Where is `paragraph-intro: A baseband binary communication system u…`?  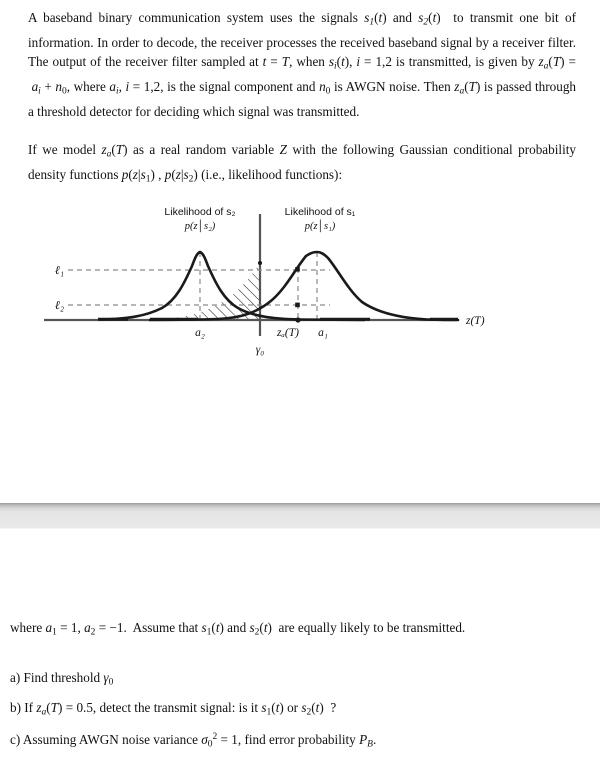 paragraph-intro: A baseband binary communication system u… is located at coordinates (302, 65).